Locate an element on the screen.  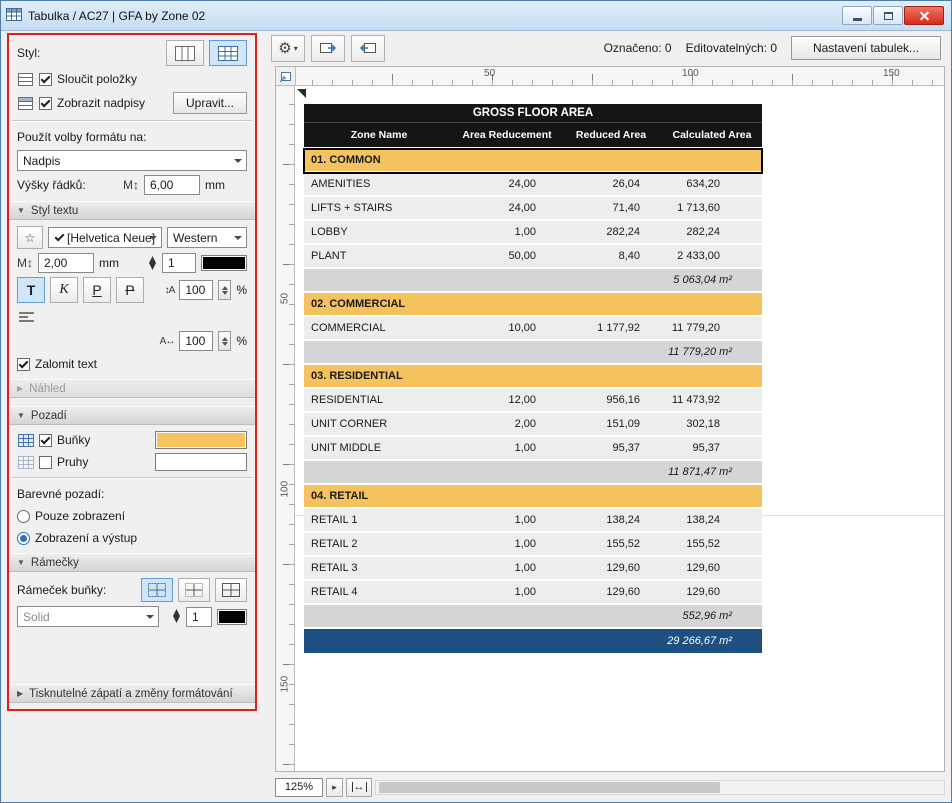
schedule-title: GROSS FLOOR AREA is located at coordinates (533, 113).